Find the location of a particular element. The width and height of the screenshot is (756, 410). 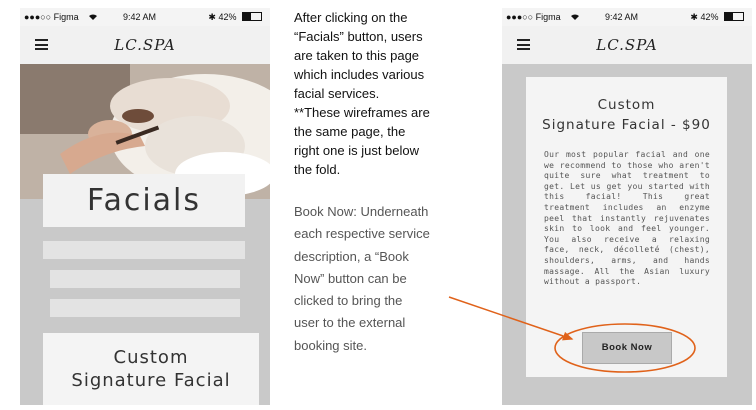

book-now-button: Book Now is located at coordinates (627, 348).